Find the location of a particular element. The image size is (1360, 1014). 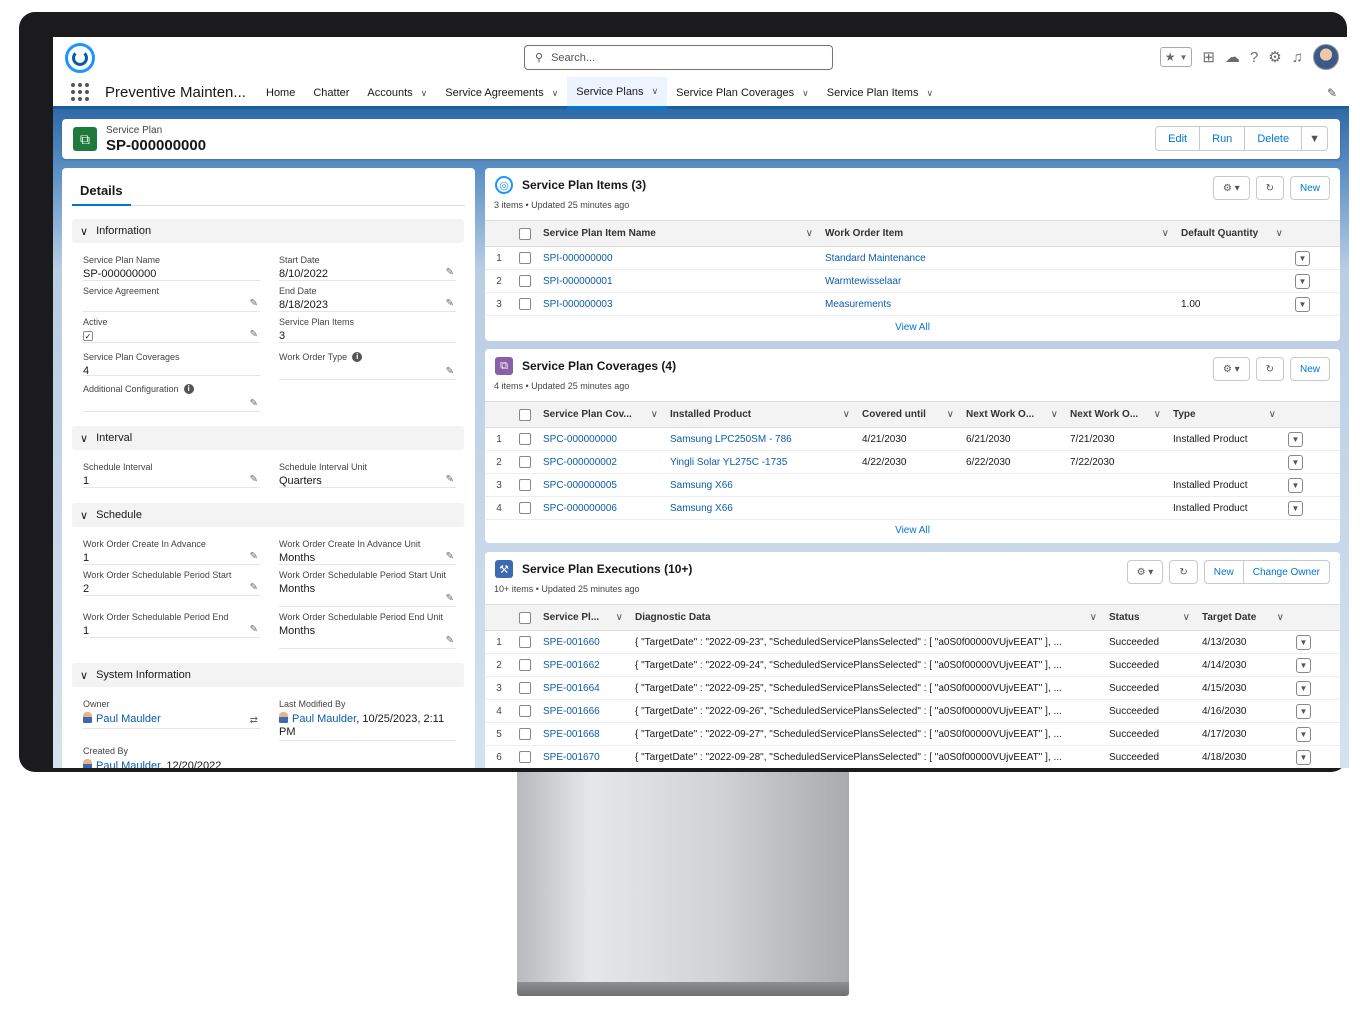

tab-service-plans: Service Plans ∨ is located at coordinates (617, 93).